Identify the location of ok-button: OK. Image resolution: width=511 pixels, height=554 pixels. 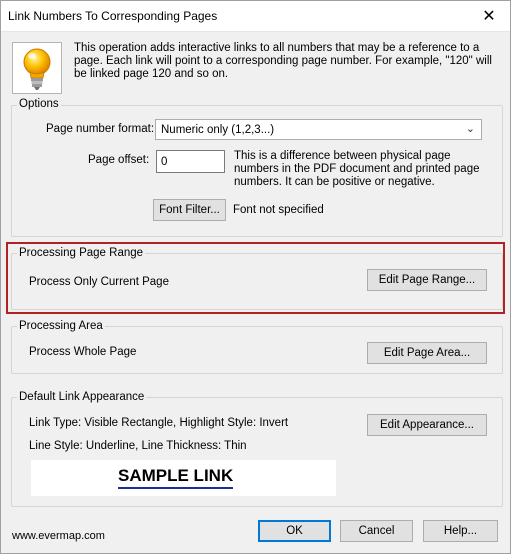
(294, 531).